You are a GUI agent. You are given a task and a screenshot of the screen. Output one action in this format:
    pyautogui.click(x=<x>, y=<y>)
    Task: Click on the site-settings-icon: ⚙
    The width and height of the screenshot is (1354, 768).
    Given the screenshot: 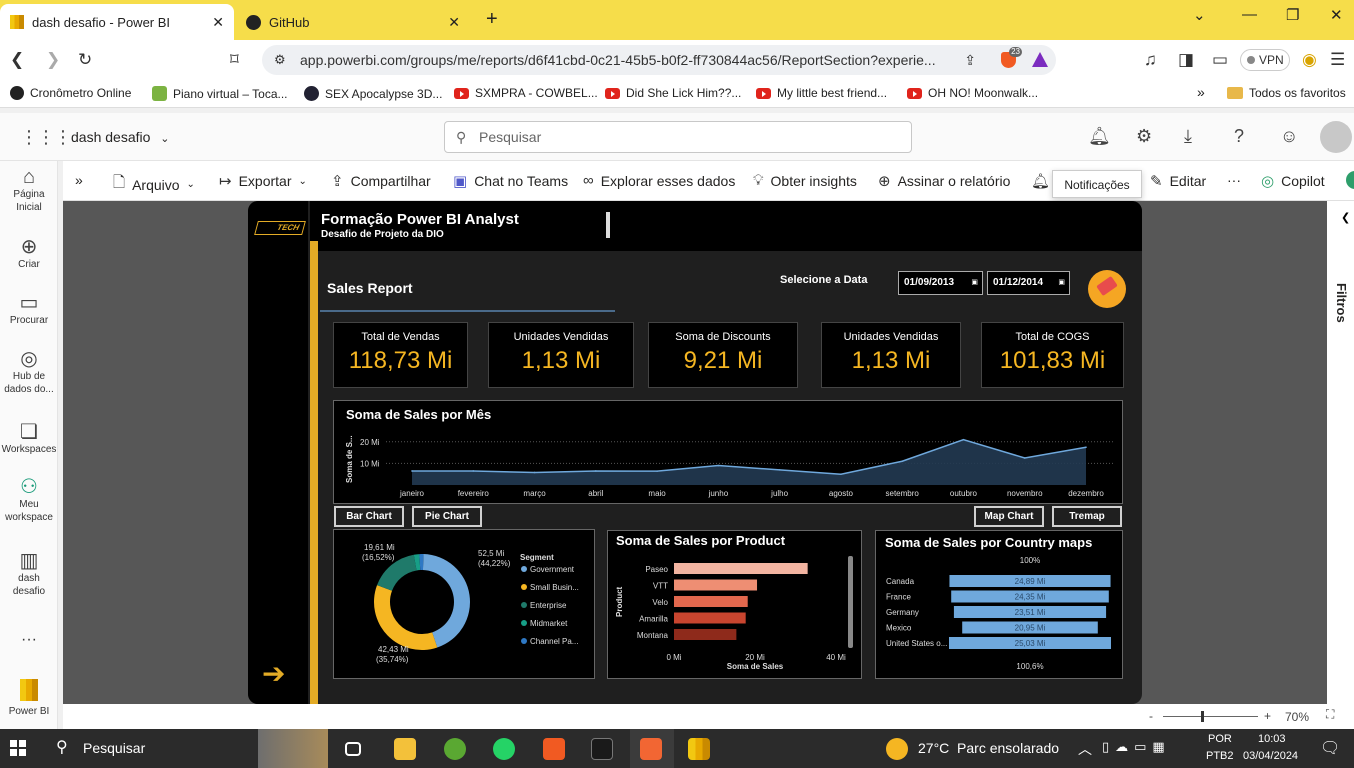 What is the action you would take?
    pyautogui.click(x=280, y=60)
    